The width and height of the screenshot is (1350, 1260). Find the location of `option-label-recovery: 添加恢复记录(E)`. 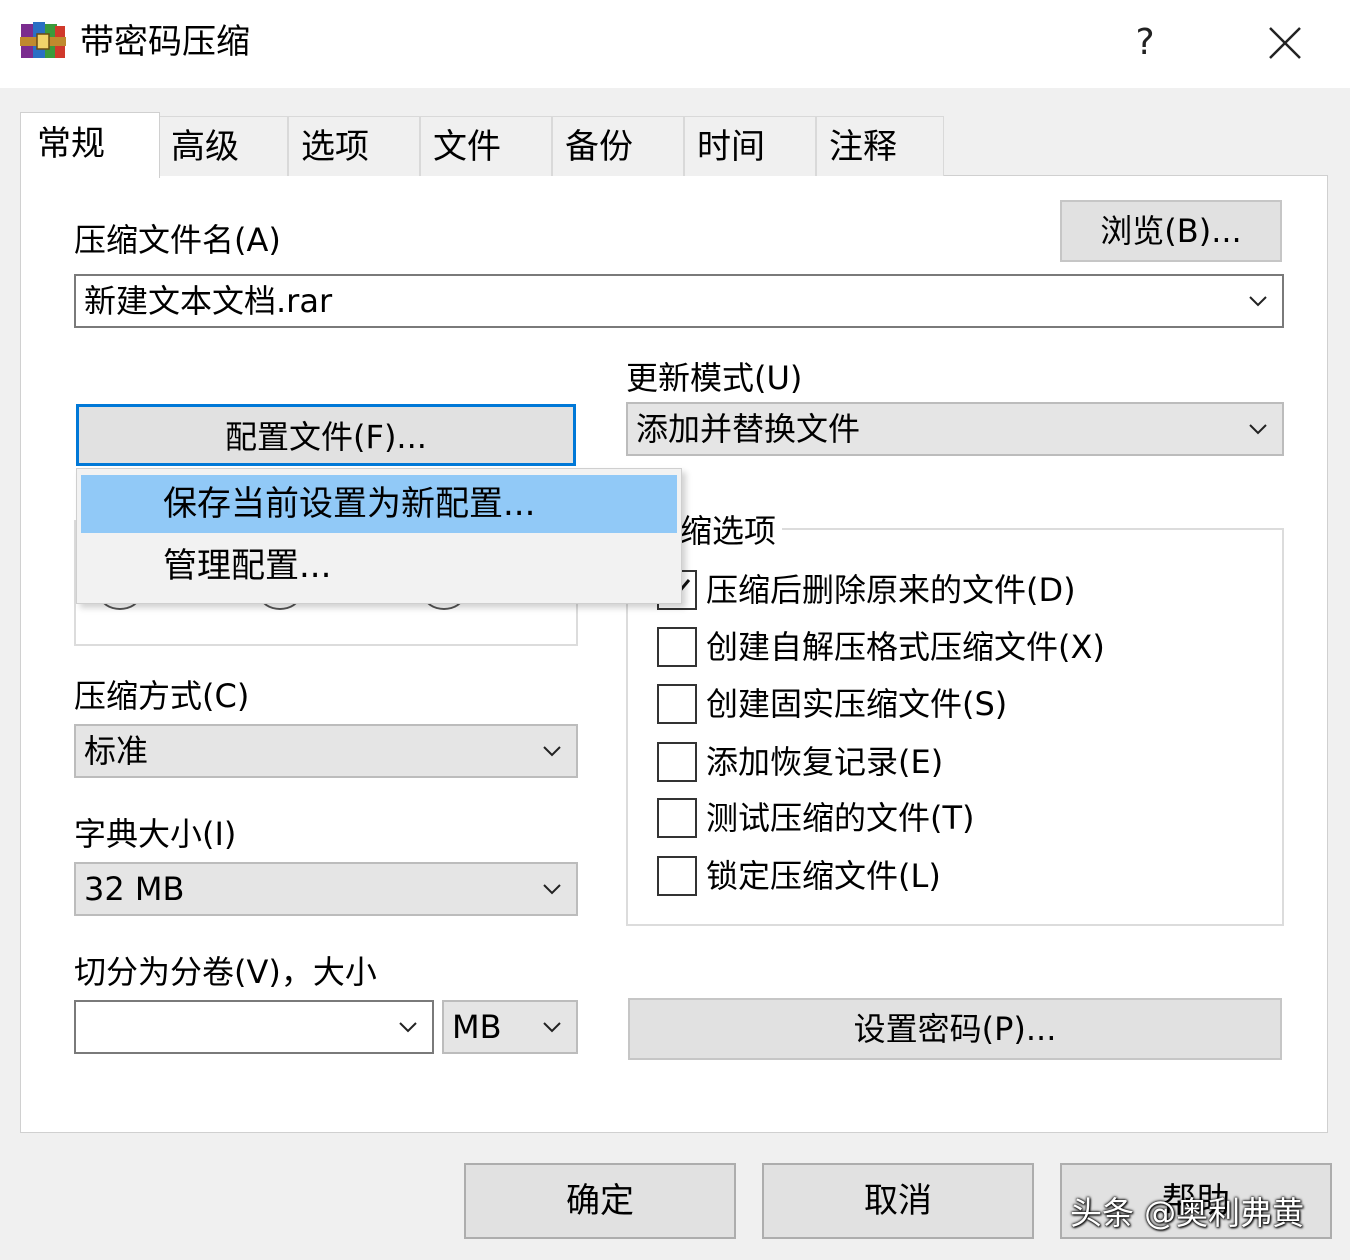

option-label-recovery: 添加恢复记录(E) is located at coordinates (824, 762).